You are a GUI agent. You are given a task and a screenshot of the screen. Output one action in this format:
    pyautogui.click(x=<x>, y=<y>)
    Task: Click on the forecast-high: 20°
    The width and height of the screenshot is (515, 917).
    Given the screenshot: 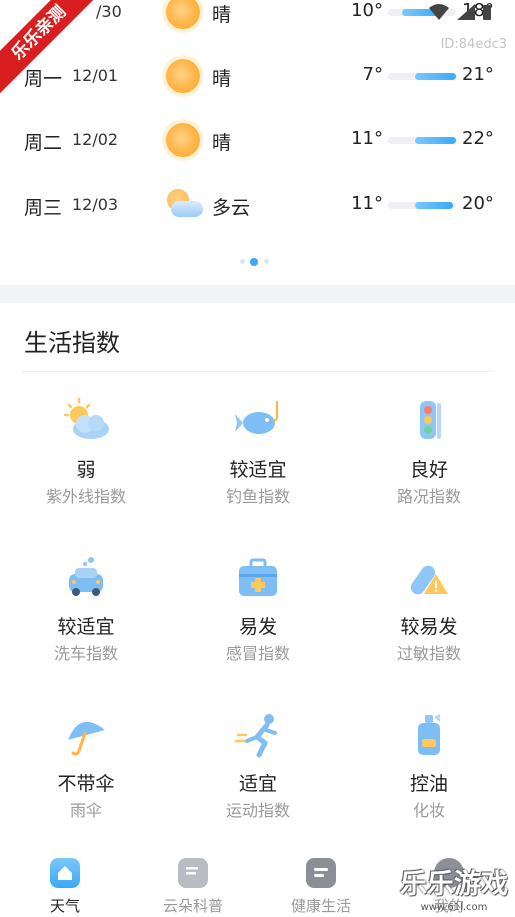 What is the action you would take?
    pyautogui.click(x=478, y=203)
    